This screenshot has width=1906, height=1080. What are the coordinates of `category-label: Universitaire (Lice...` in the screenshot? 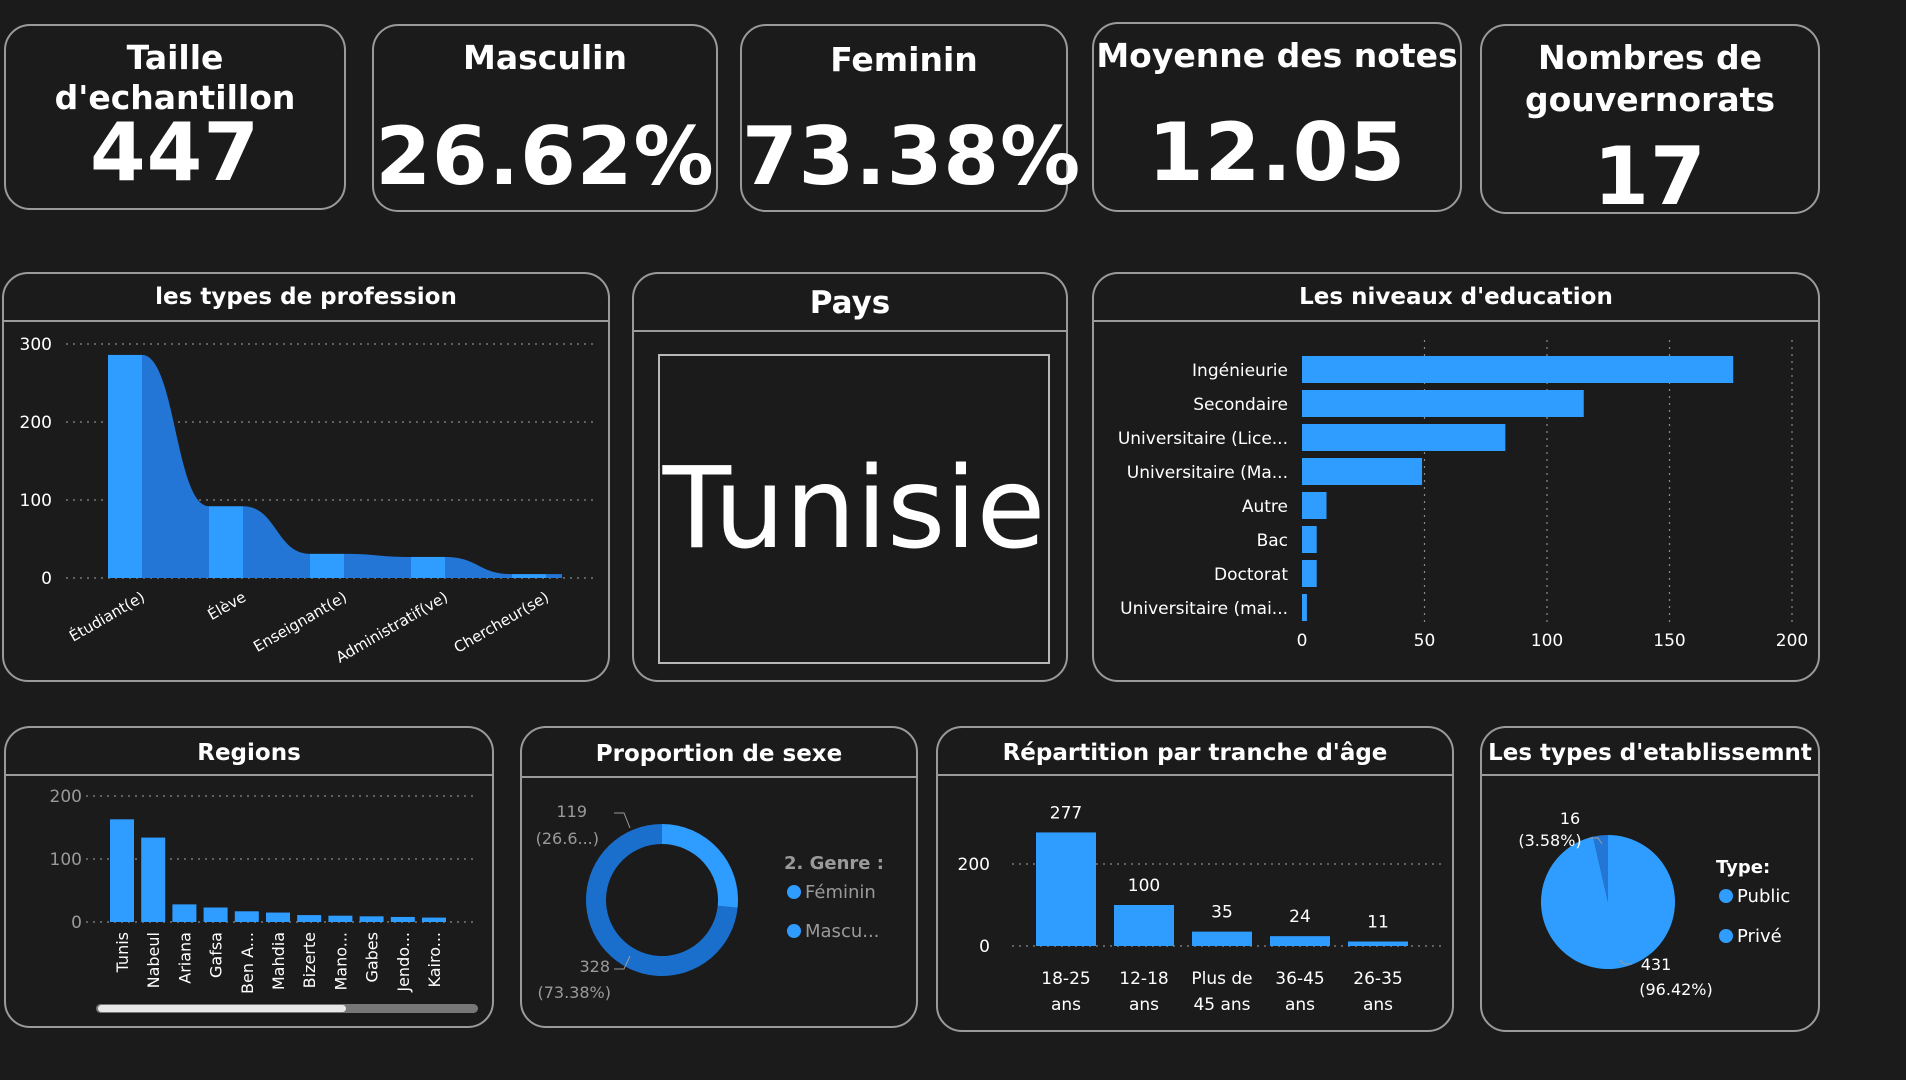 It's located at (1203, 439).